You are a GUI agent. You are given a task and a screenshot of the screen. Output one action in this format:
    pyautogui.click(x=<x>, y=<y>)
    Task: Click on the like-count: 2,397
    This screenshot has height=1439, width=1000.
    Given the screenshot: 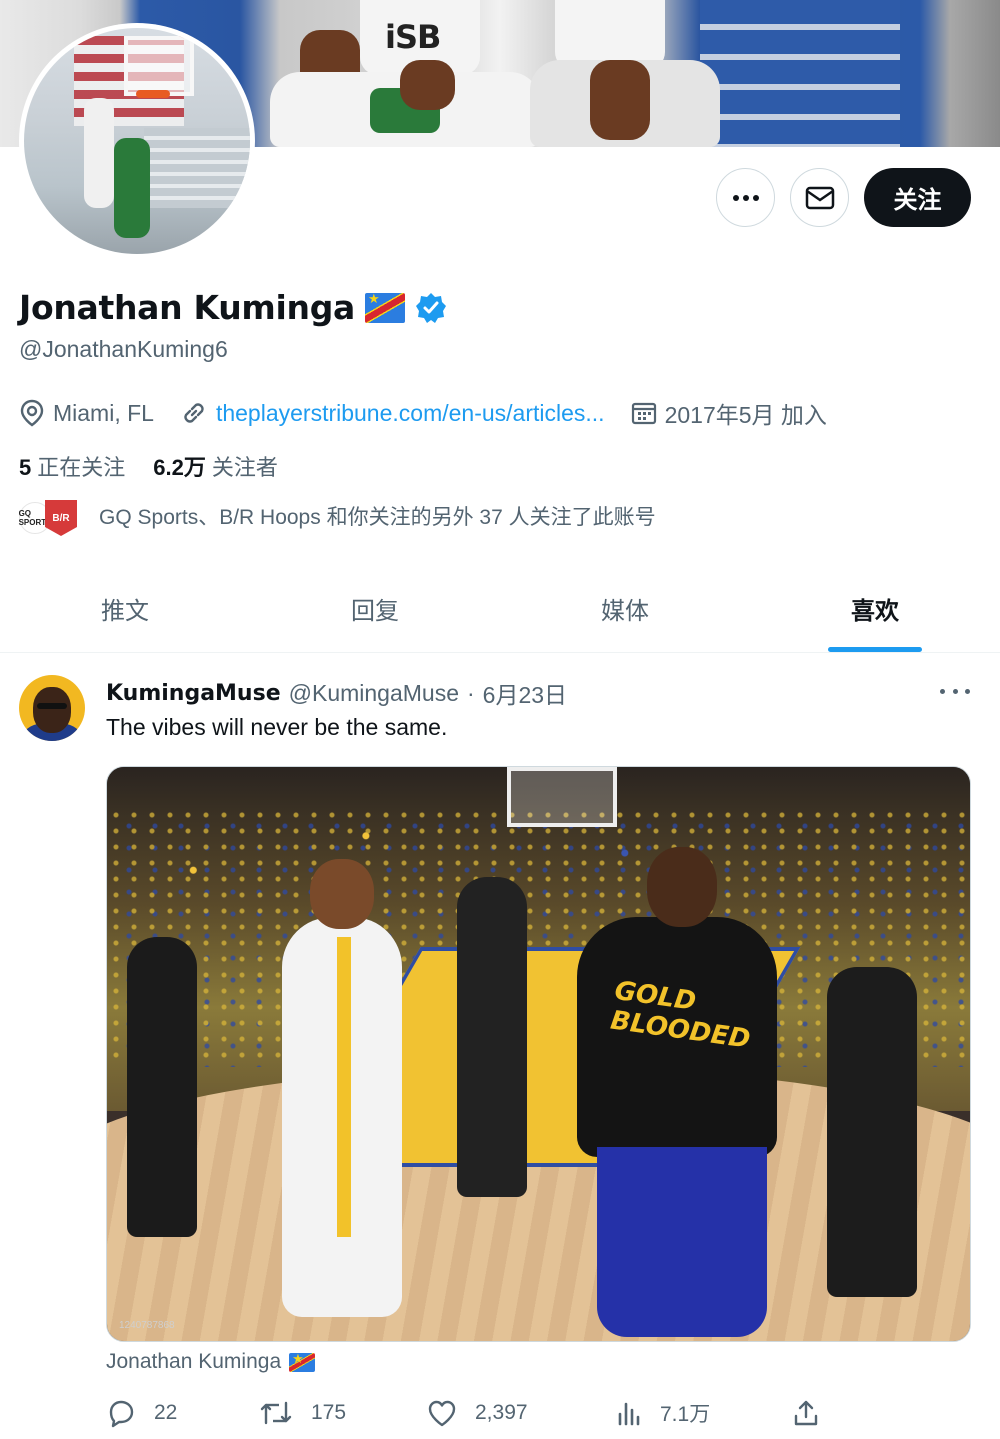 What is the action you would take?
    pyautogui.click(x=501, y=1412)
    